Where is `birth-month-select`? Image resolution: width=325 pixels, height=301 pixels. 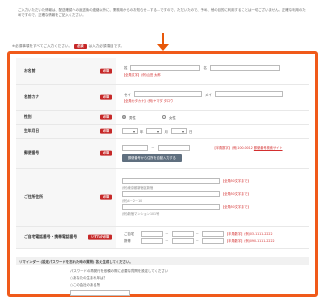
birth-month-select is located at coordinates (154, 131).